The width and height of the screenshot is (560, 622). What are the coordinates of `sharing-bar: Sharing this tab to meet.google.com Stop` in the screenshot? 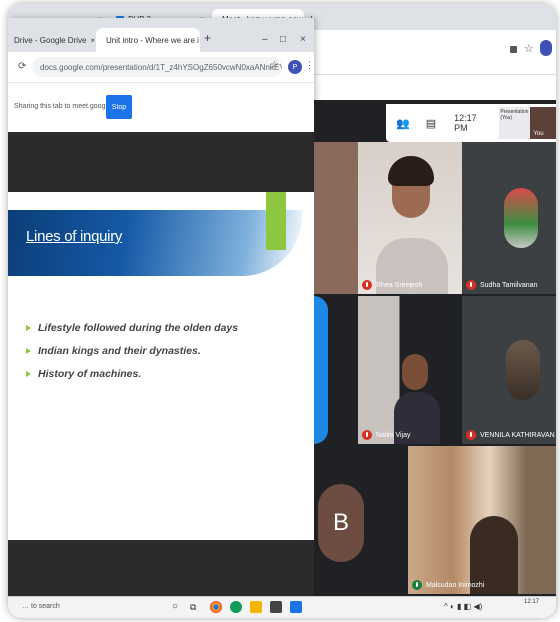 It's located at (161, 107).